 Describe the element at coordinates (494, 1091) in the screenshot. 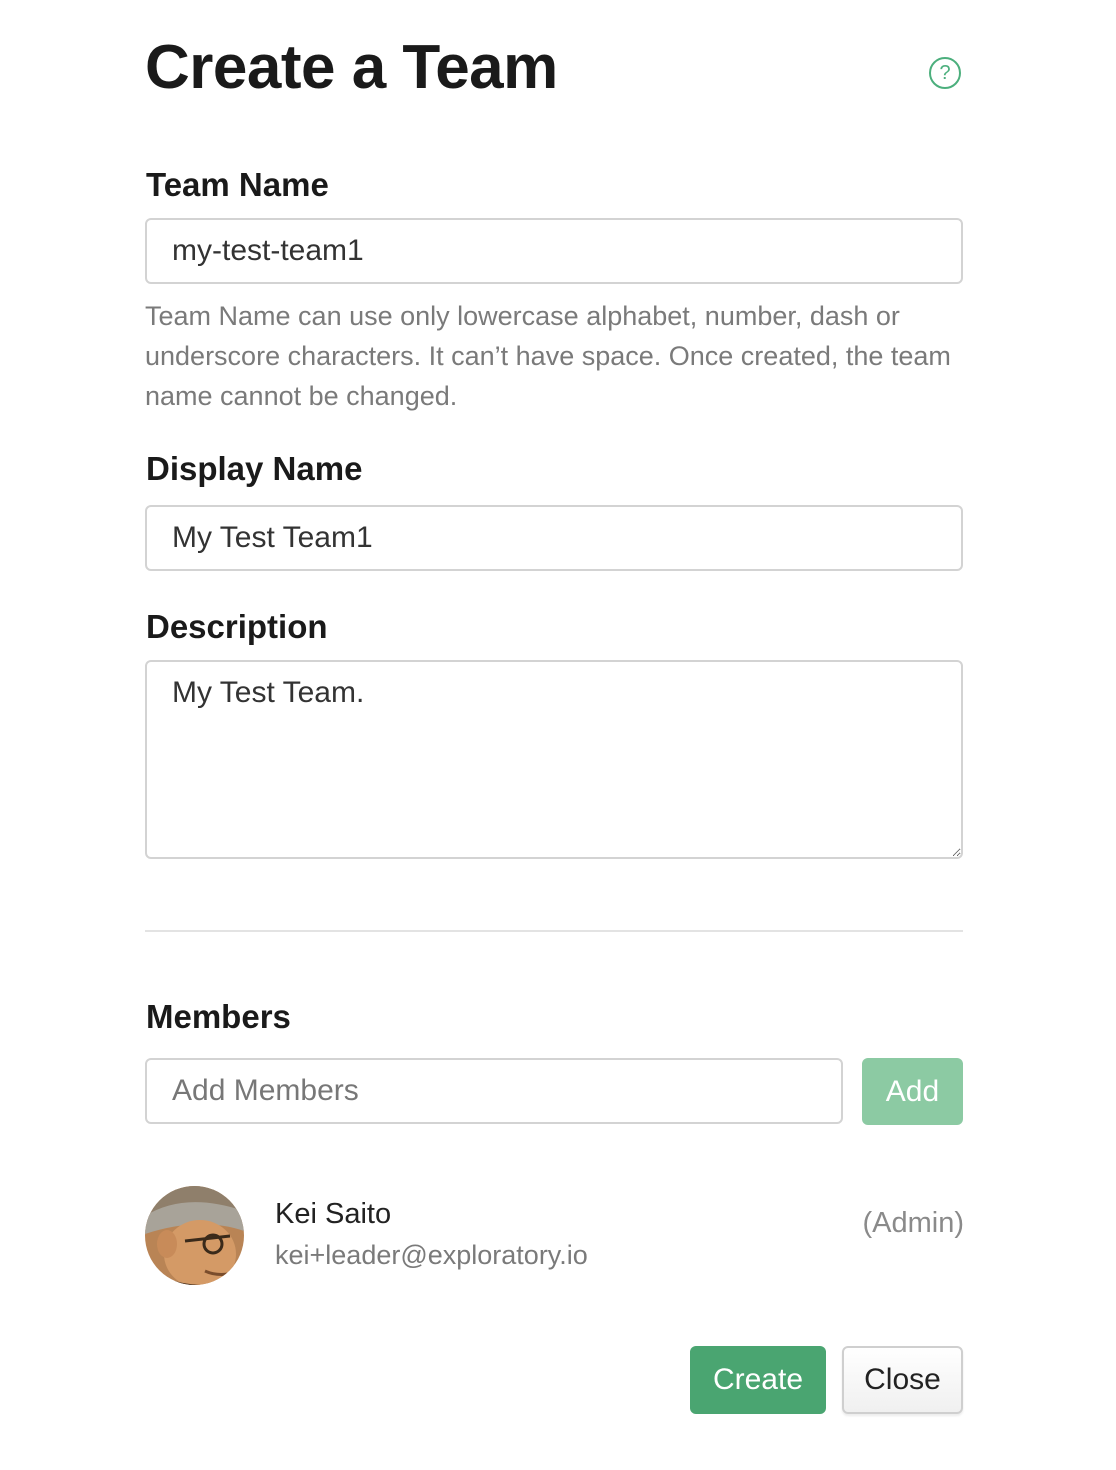

I see `add-members-input` at that location.